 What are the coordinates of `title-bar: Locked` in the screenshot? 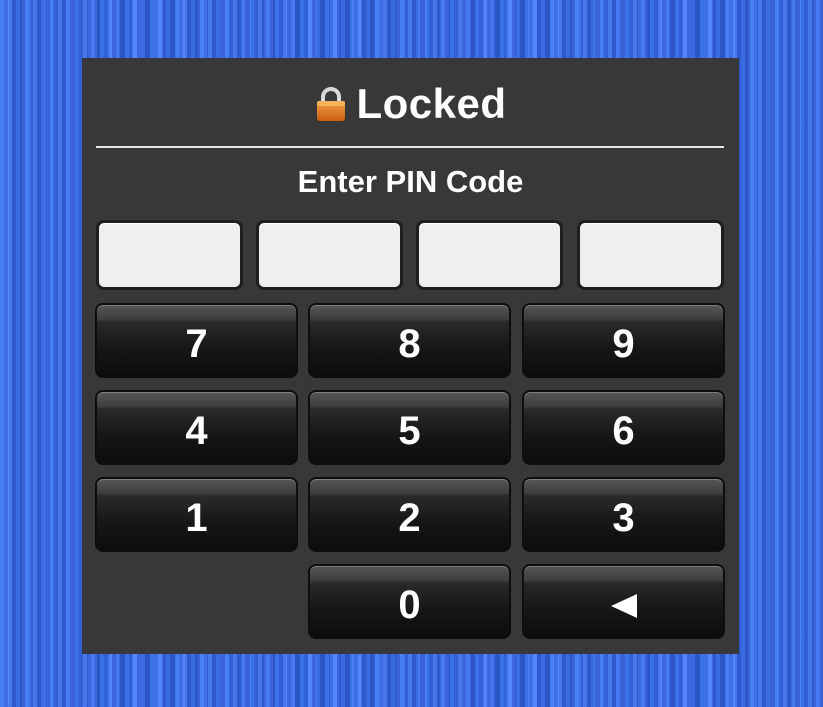 It's located at (410, 104).